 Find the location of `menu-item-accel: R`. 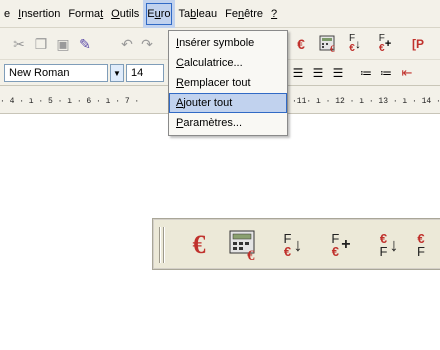

menu-item-accel: R is located at coordinates (180, 83).